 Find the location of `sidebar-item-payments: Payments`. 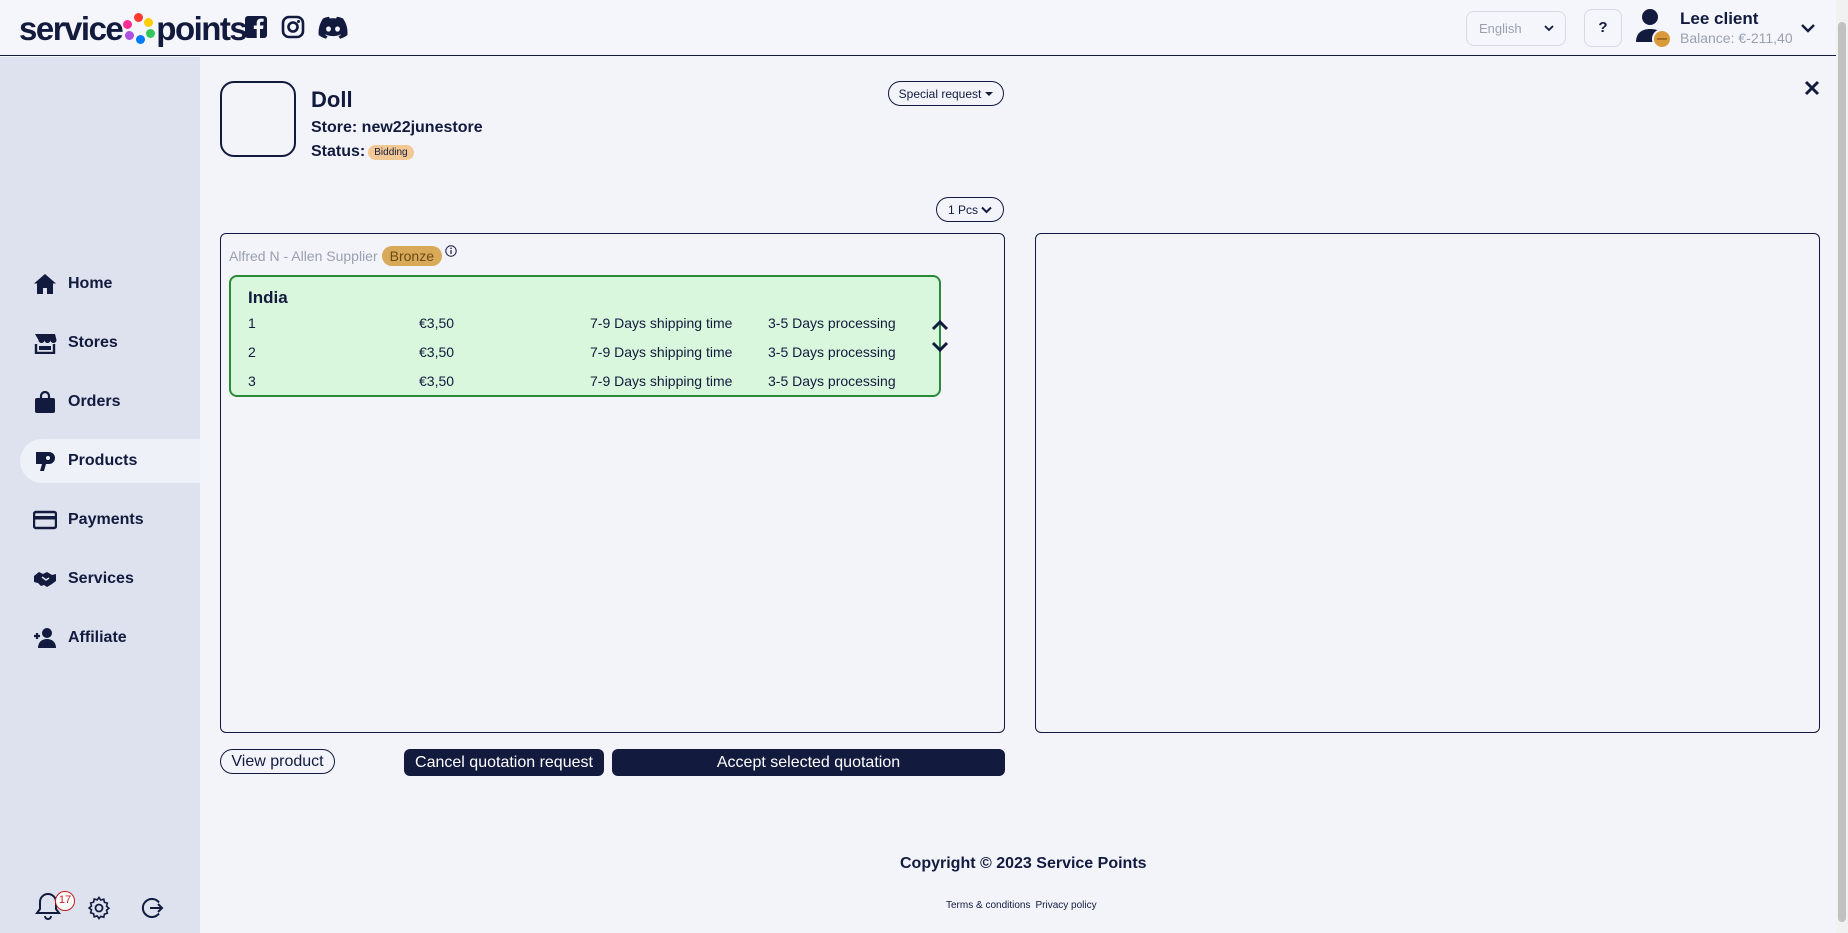

sidebar-item-payments: Payments is located at coordinates (110, 520).